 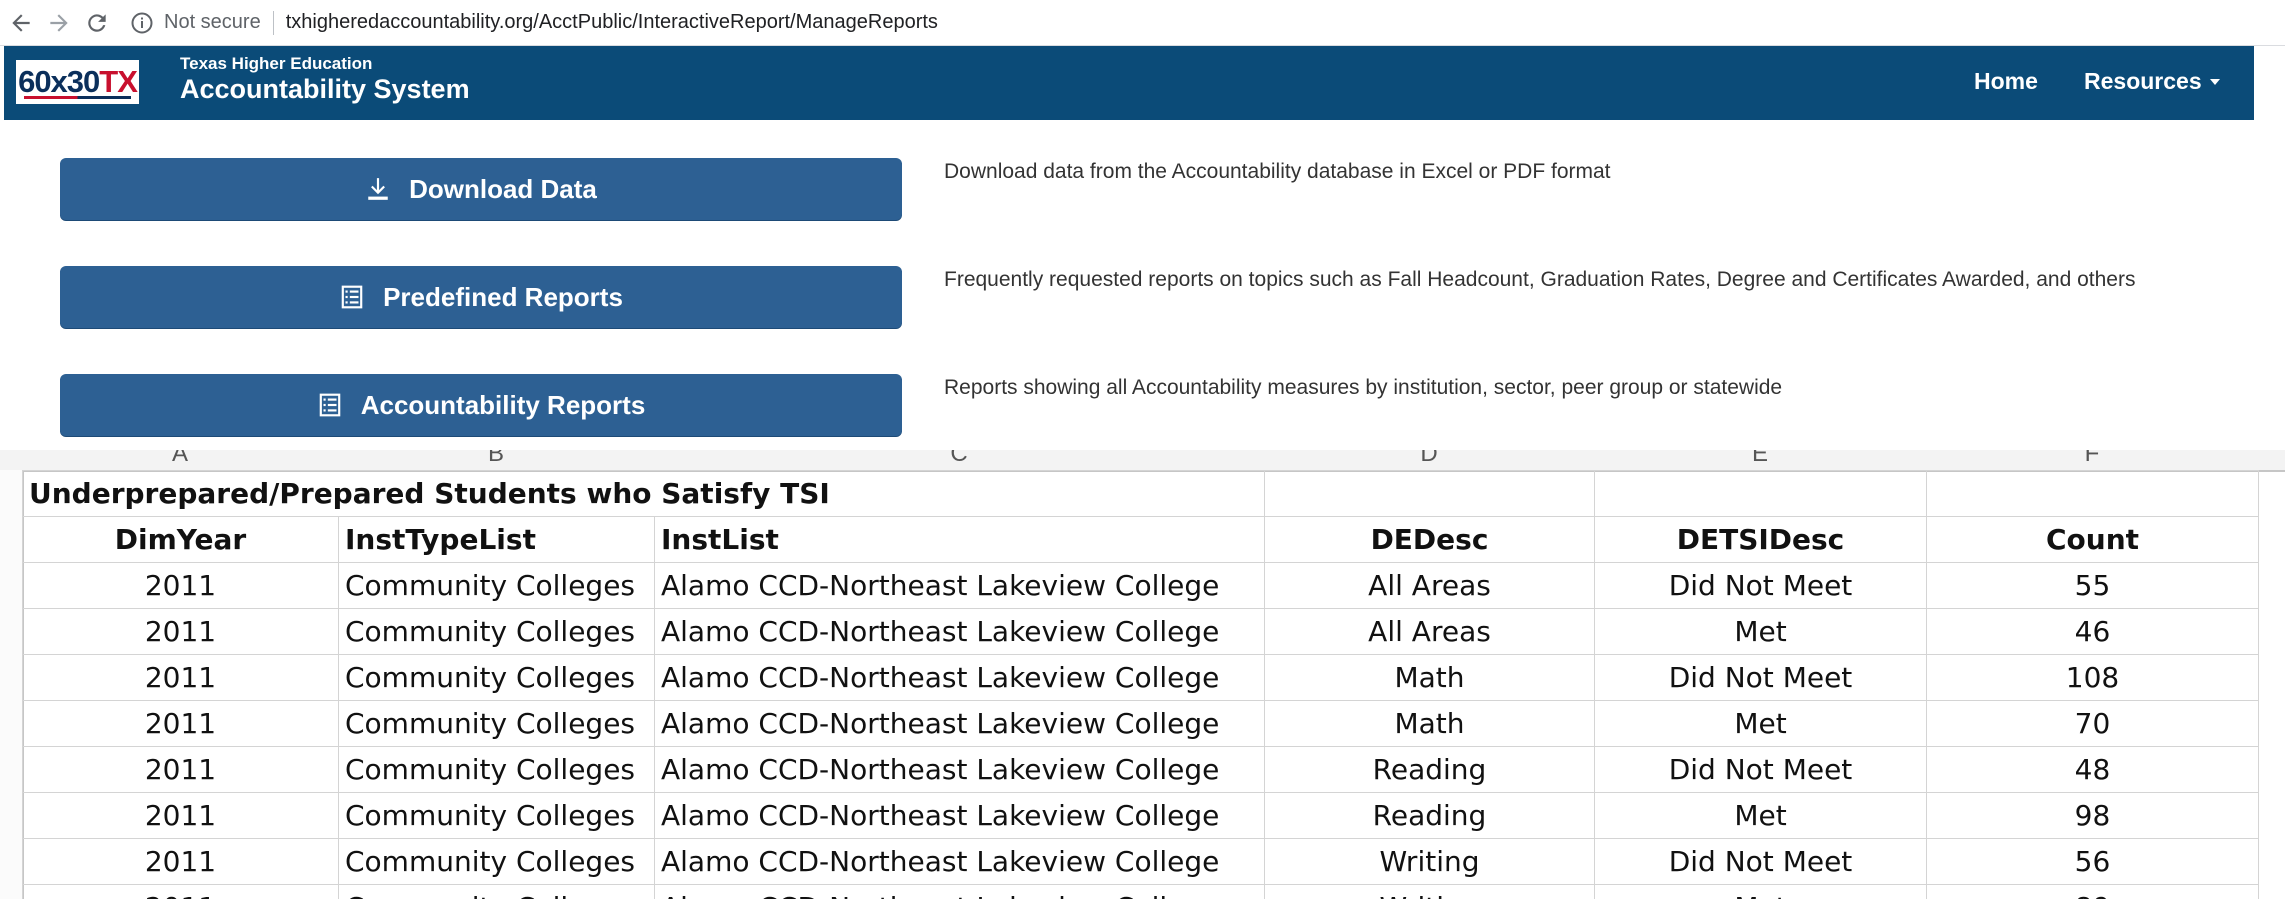 What do you see at coordinates (12, 684) in the screenshot?
I see `row-number-gutter` at bounding box center [12, 684].